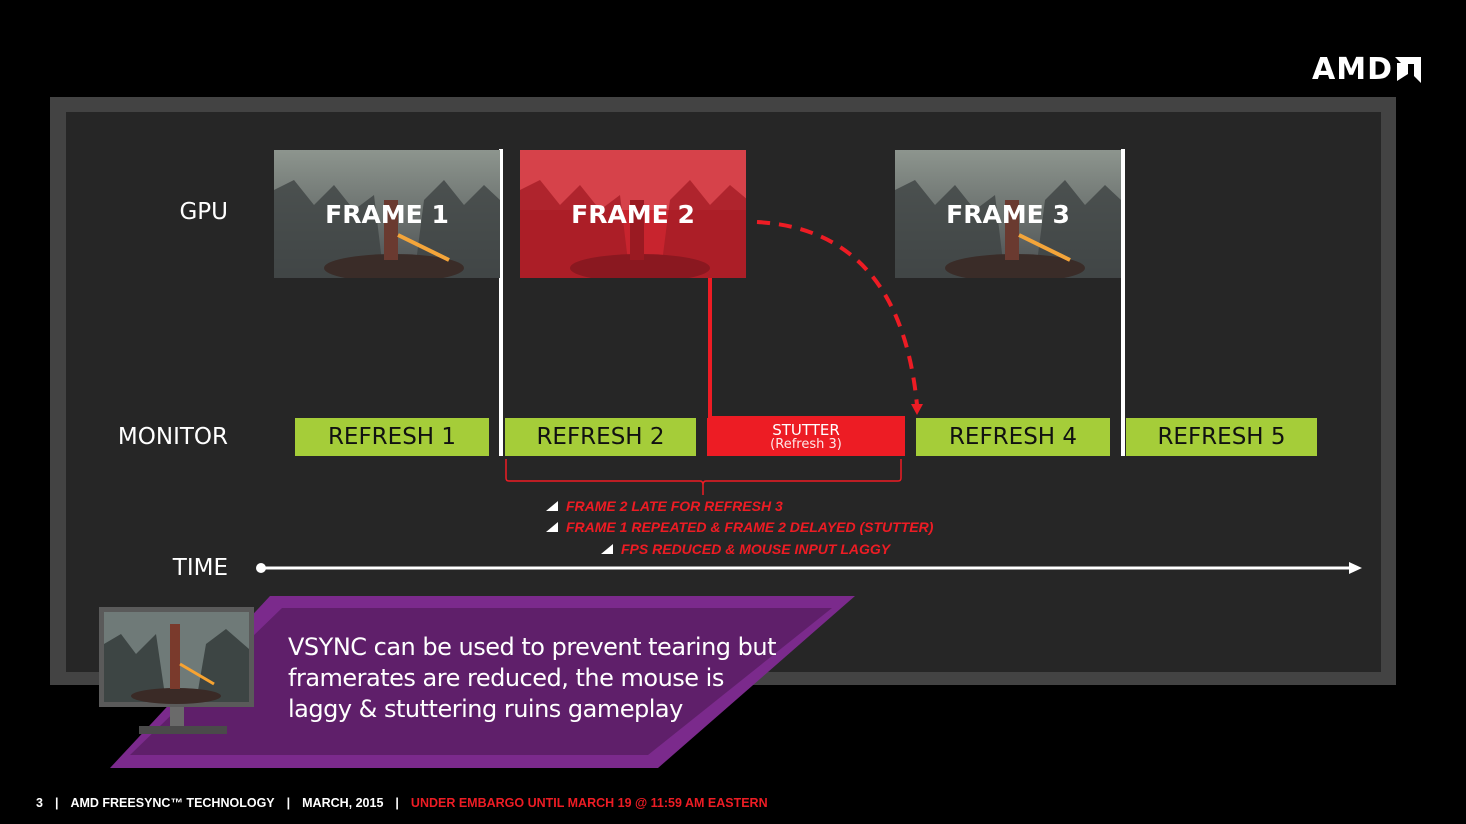 This screenshot has width=1466, height=824. Describe the element at coordinates (343, 803) in the screenshot. I see `footer-date: MARCH, 2015` at that location.